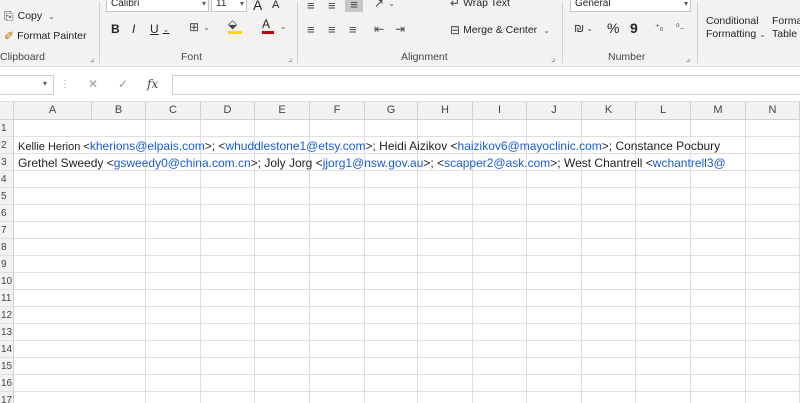 This screenshot has width=800, height=403. Describe the element at coordinates (332, 29) in the screenshot. I see `align-center-button: ≡` at that location.